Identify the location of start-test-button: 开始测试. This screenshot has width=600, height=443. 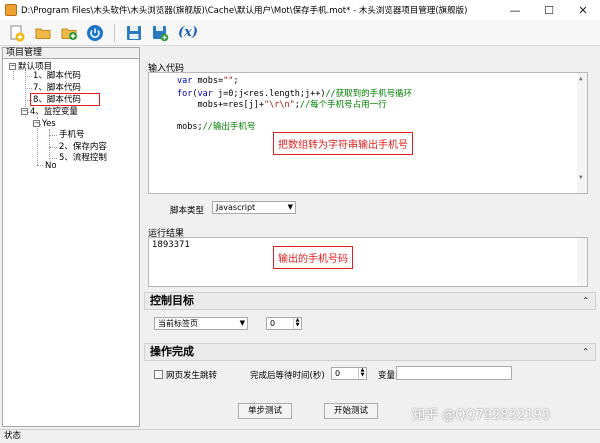
(351, 411).